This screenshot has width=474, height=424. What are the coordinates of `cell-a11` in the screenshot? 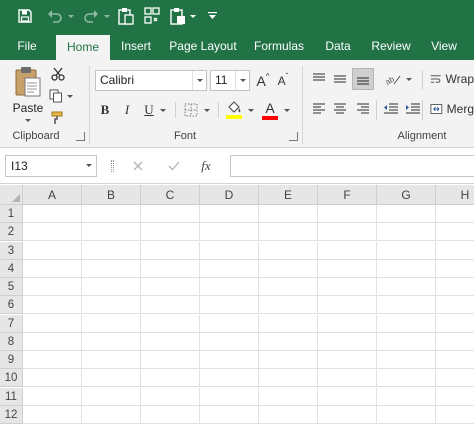 It's located at (52, 396).